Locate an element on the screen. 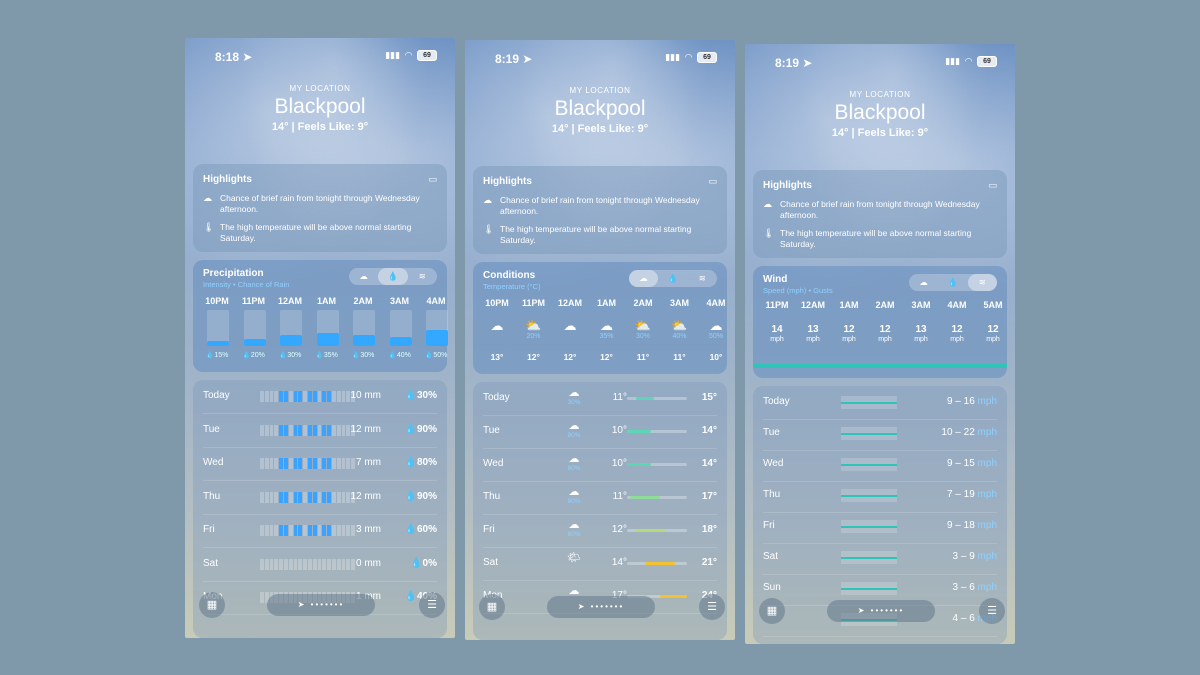 The width and height of the screenshot is (1200, 675). cloud-icon: ☁ is located at coordinates (767, 204).